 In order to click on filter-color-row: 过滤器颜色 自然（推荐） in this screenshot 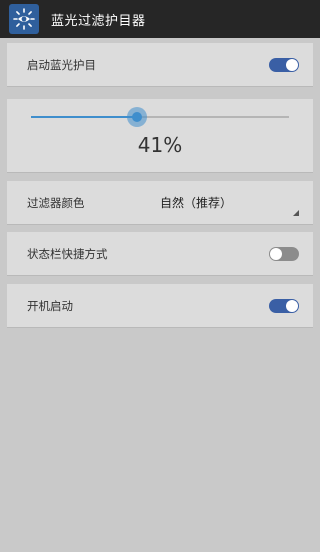, I will do `click(160, 203)`.